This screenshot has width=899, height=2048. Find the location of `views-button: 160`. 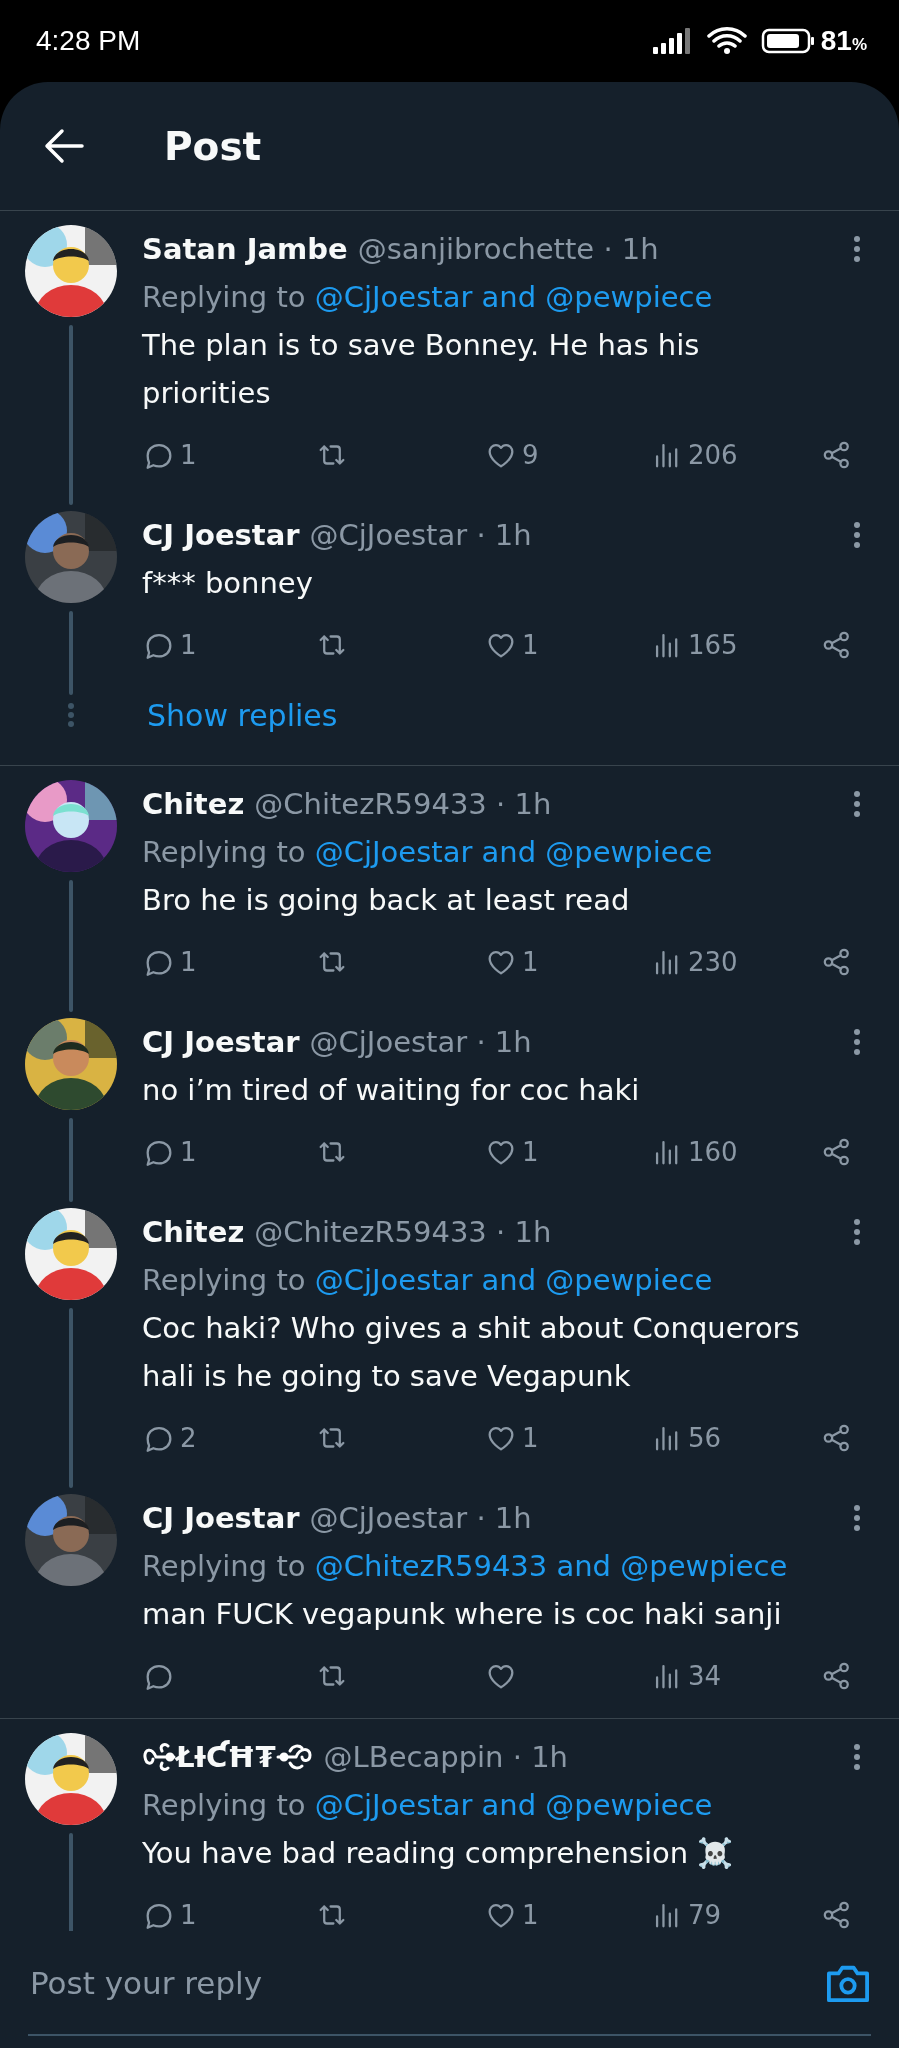

views-button: 160 is located at coordinates (694, 1152).